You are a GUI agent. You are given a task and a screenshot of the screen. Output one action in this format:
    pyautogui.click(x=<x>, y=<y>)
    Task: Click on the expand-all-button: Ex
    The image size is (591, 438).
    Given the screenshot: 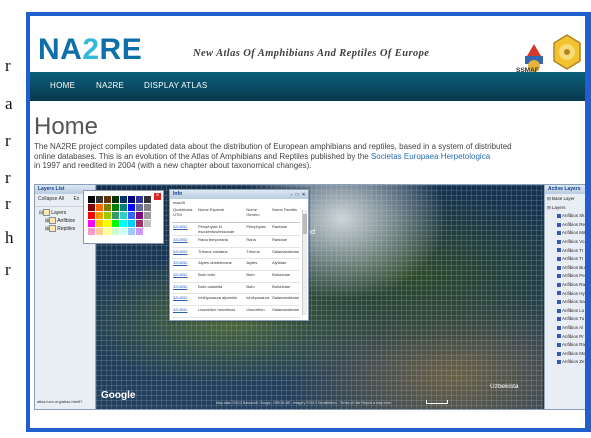 What is the action you would take?
    pyautogui.click(x=77, y=199)
    